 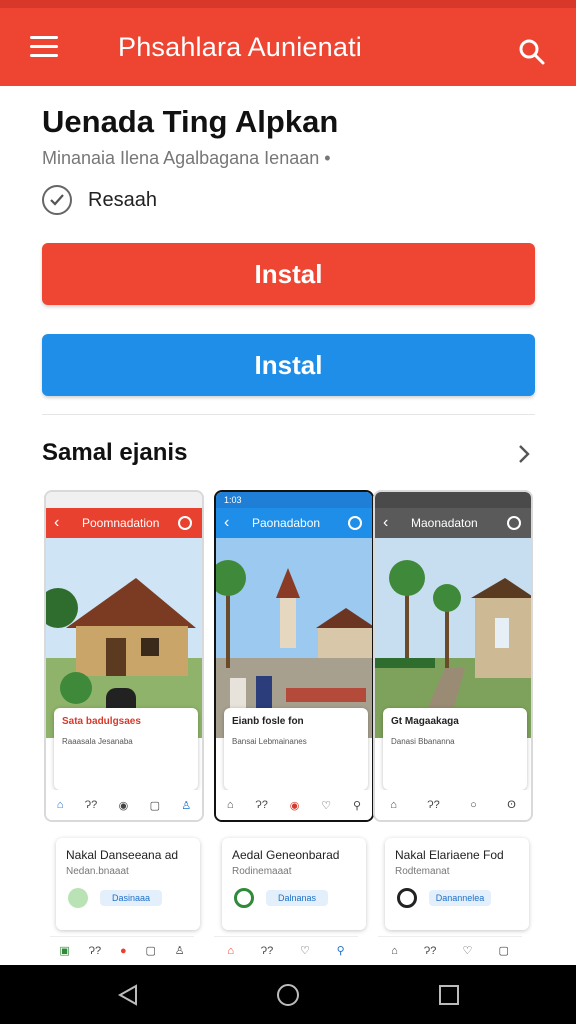 What do you see at coordinates (286, 523) in the screenshot?
I see `shot-title: Paonadabon` at bounding box center [286, 523].